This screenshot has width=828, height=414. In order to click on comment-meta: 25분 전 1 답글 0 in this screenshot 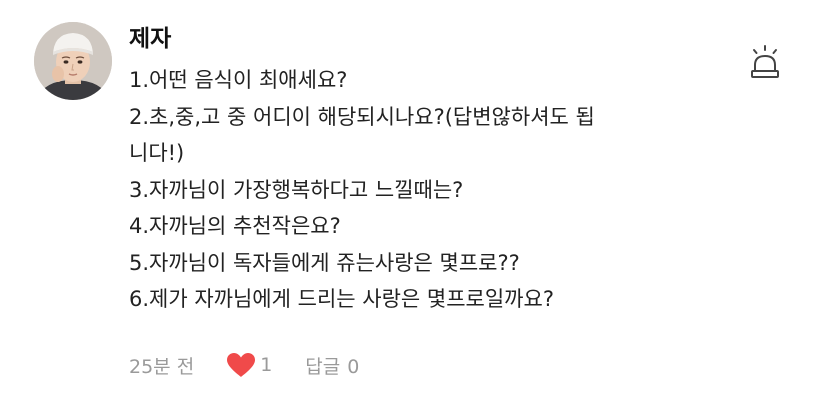, I will do `click(244, 365)`.